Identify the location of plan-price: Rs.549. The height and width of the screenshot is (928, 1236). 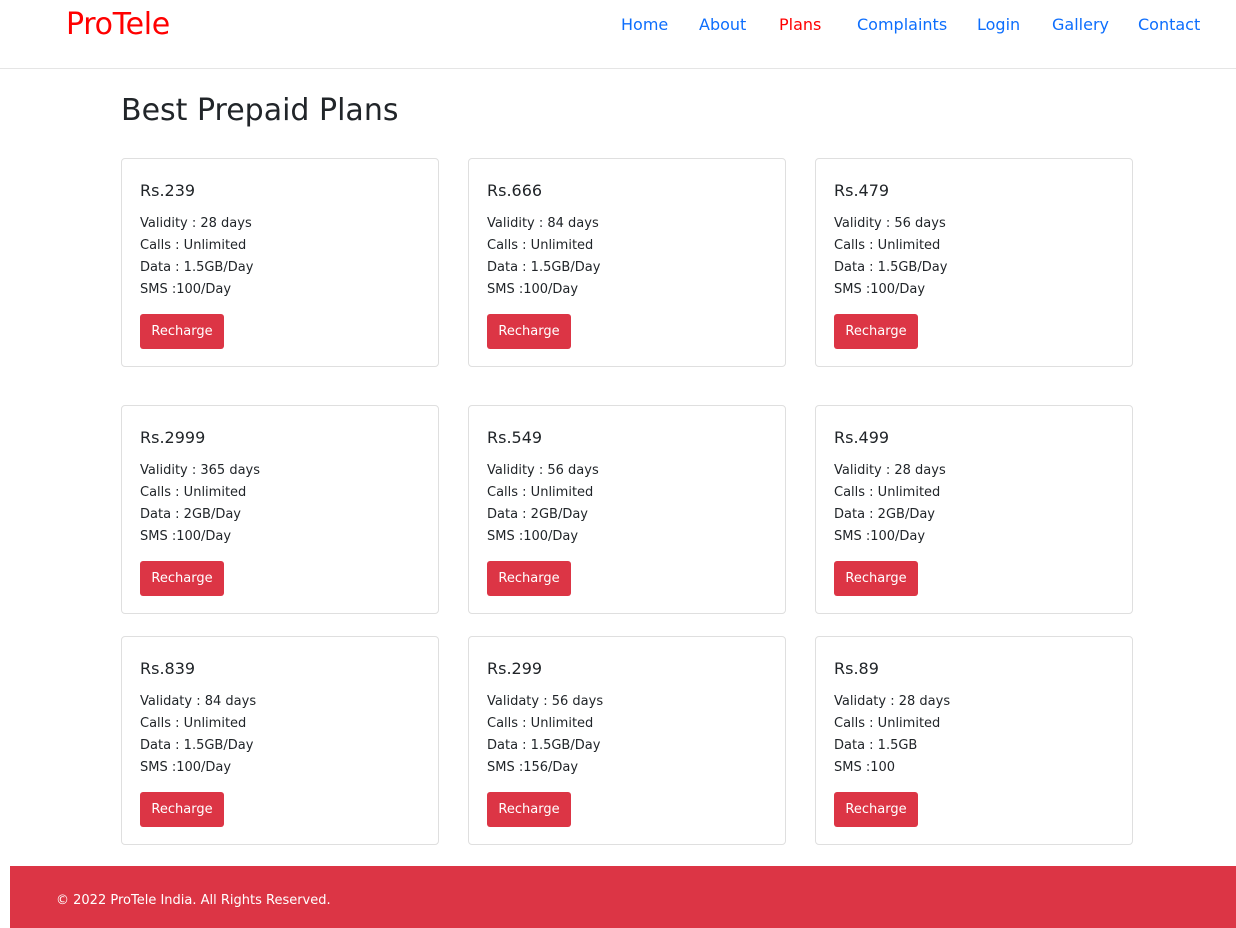
(515, 437).